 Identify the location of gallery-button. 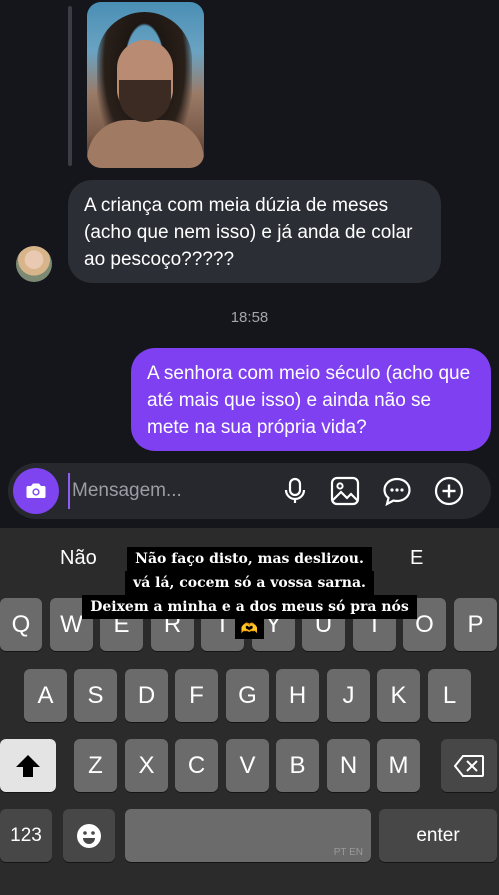
(345, 491).